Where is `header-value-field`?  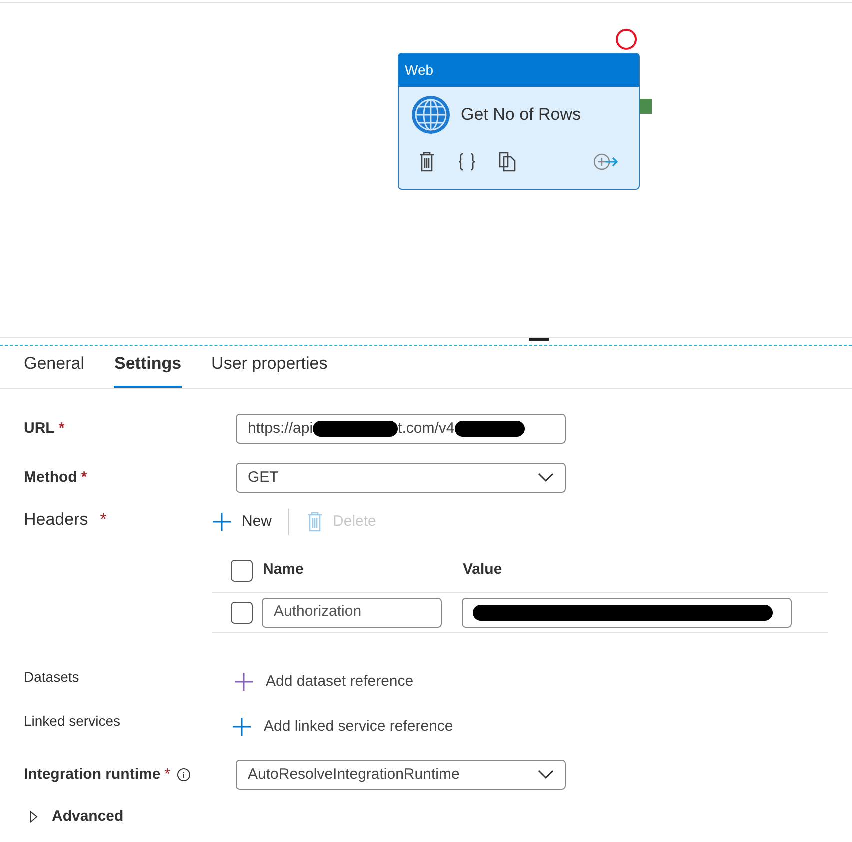 header-value-field is located at coordinates (627, 613).